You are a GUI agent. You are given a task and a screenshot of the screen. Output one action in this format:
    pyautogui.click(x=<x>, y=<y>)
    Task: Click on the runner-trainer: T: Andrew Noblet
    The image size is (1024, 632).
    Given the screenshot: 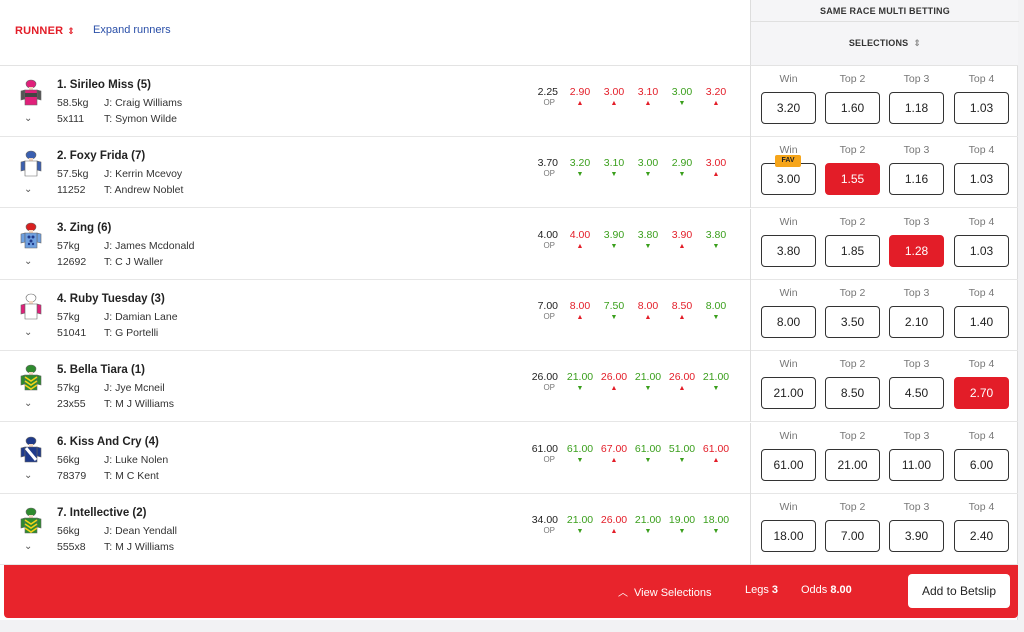 What is the action you would take?
    pyautogui.click(x=144, y=190)
    